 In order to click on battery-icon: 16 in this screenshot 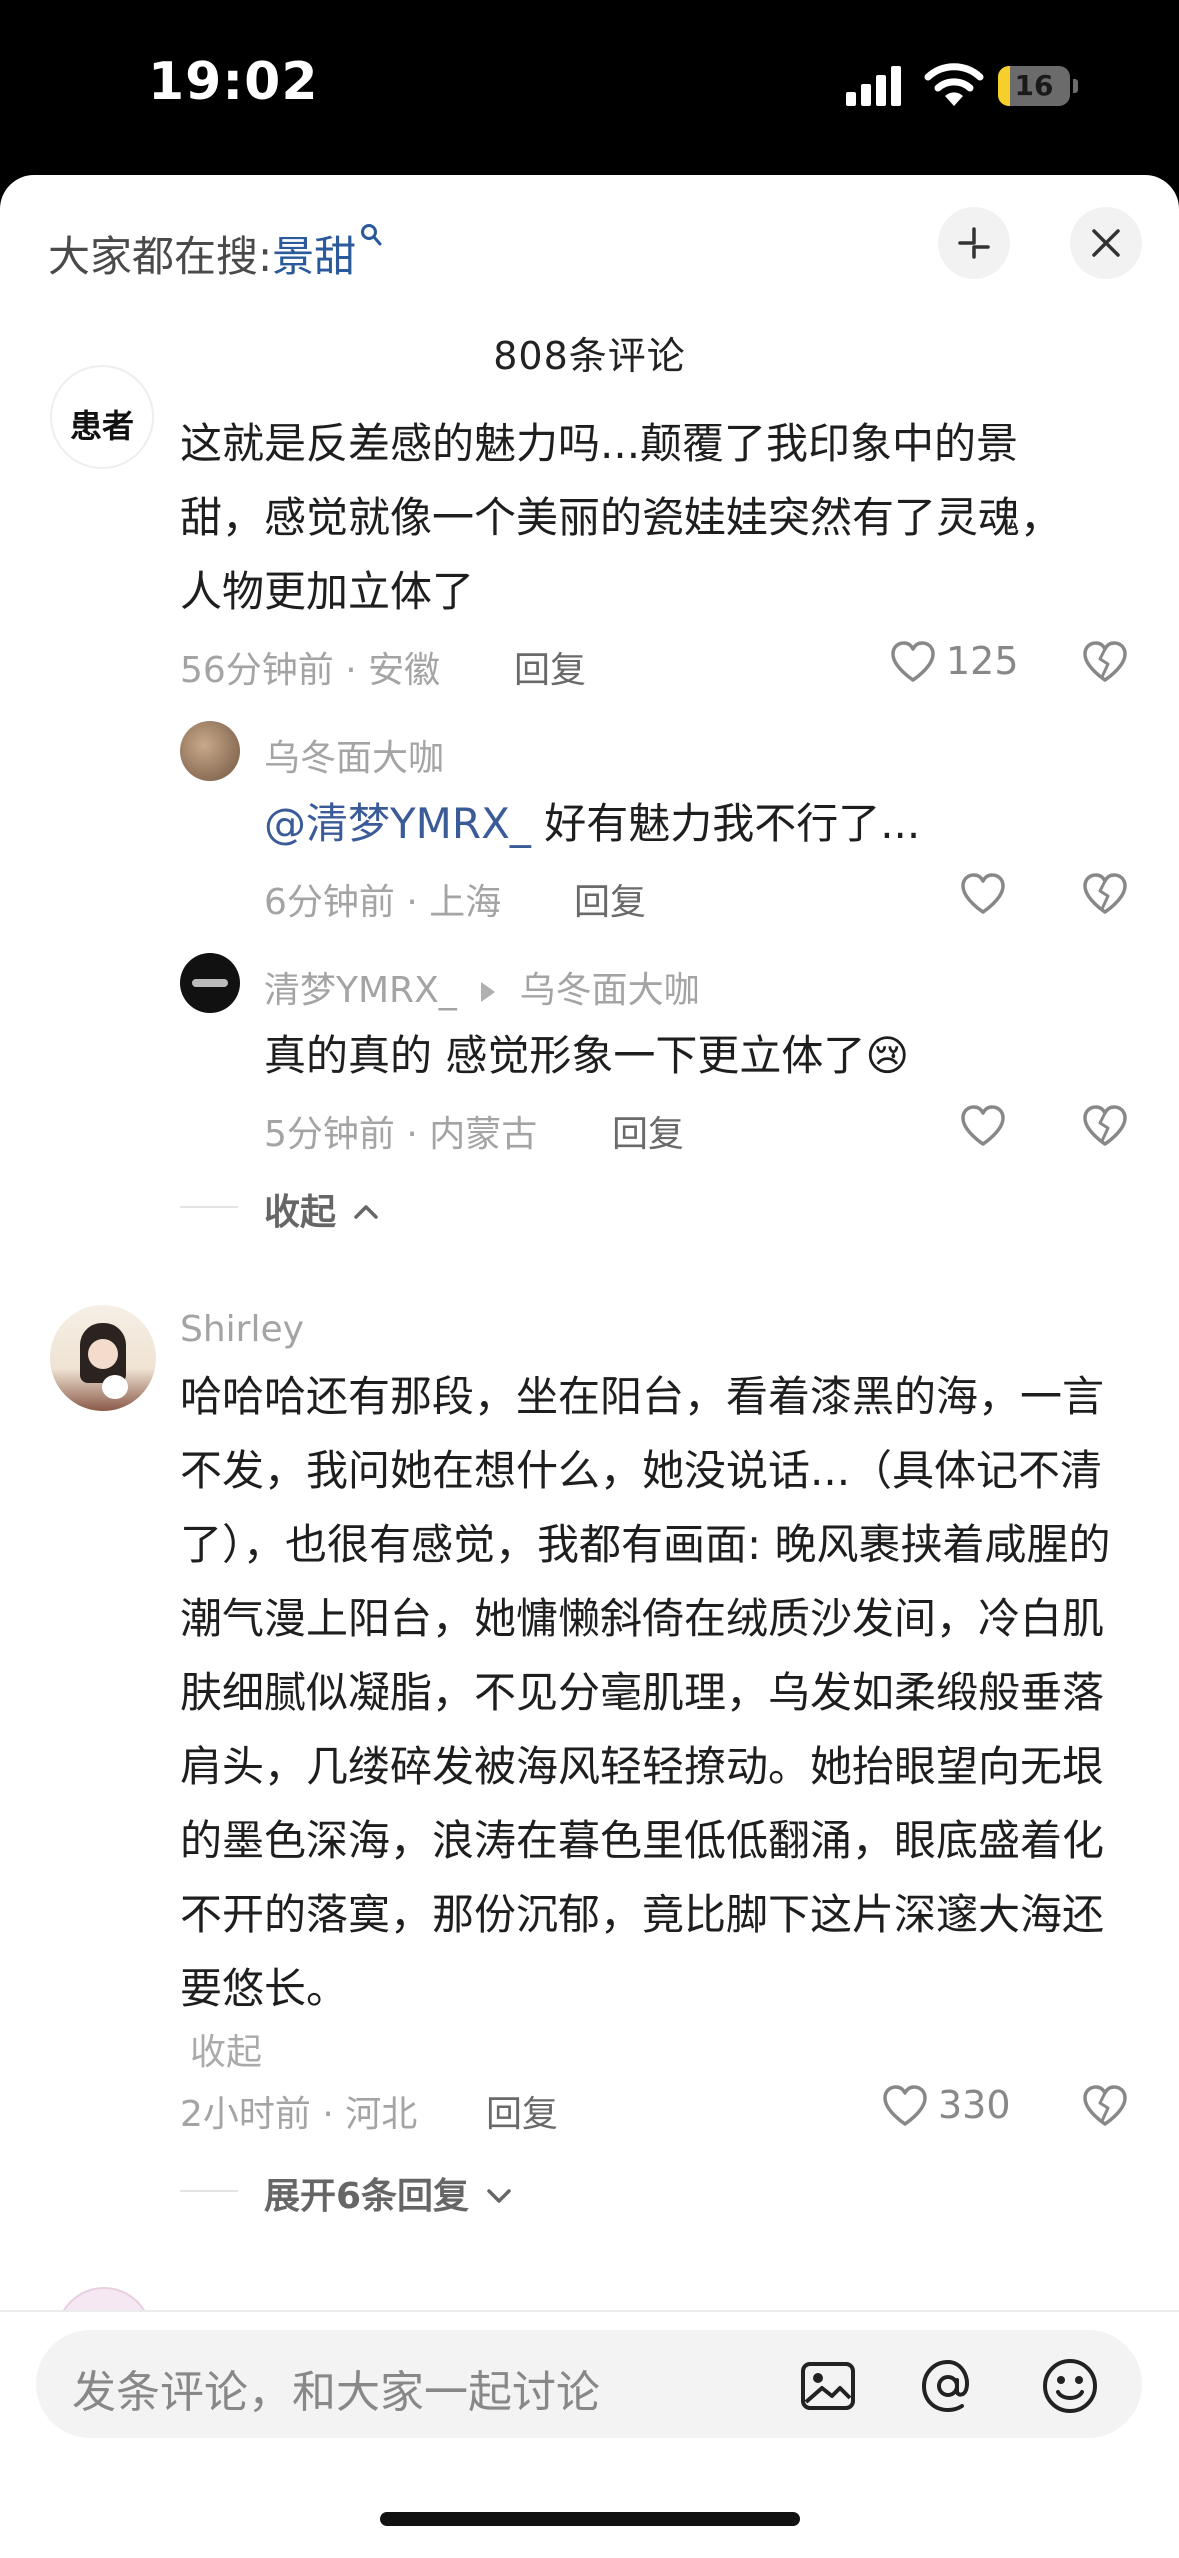, I will do `click(1038, 86)`.